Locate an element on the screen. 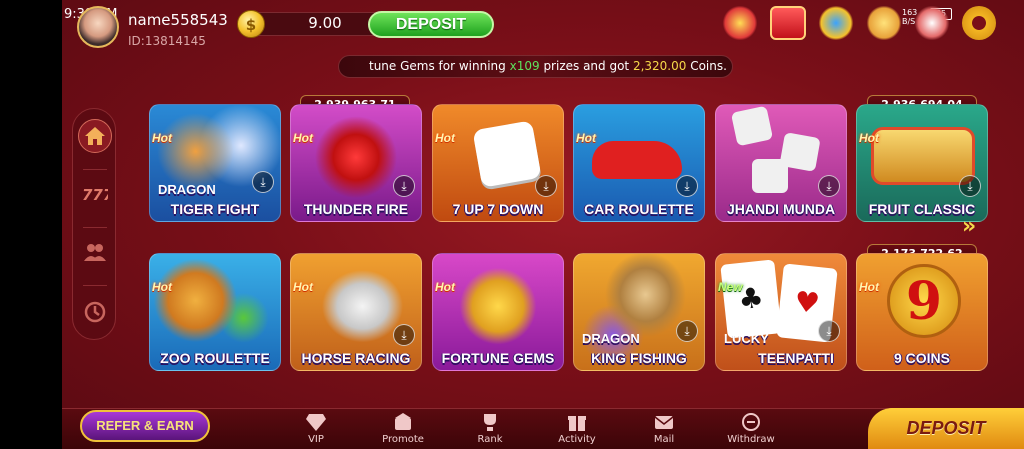  spin-wheel-icon is located at coordinates (836, 23).